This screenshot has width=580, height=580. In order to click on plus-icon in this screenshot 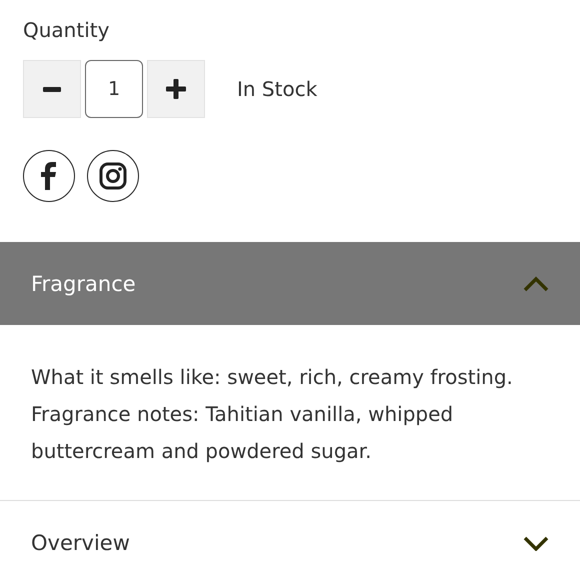, I will do `click(176, 89)`.